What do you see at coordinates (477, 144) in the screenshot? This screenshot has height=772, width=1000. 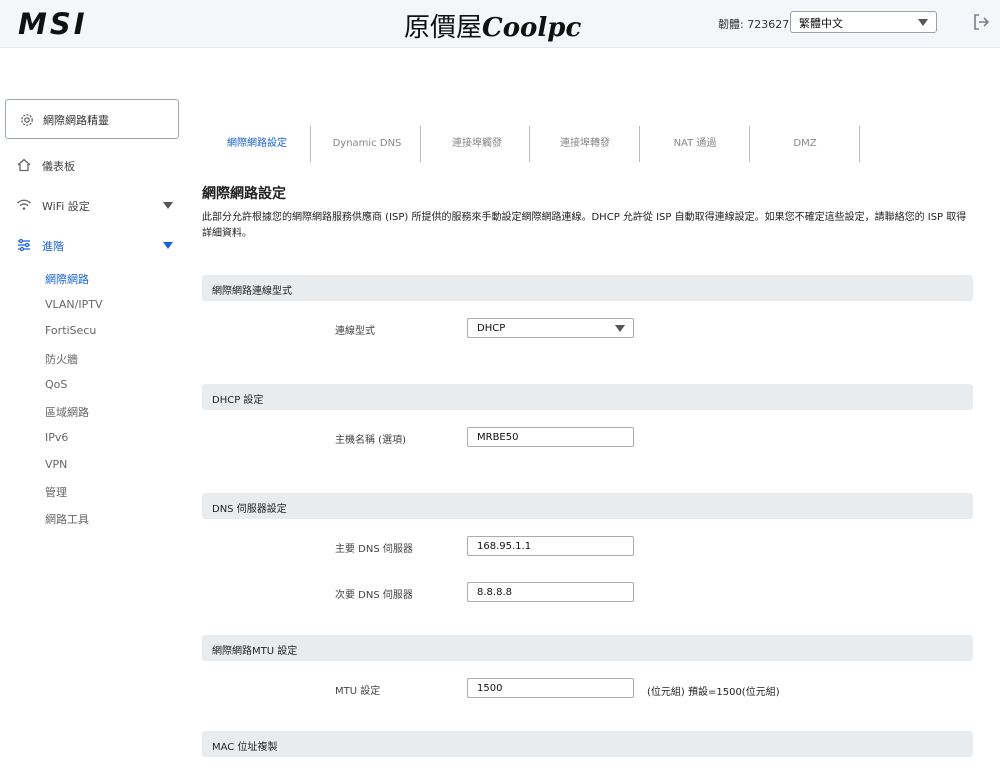 I see `tab-port-trigger: 連接埠觸發` at bounding box center [477, 144].